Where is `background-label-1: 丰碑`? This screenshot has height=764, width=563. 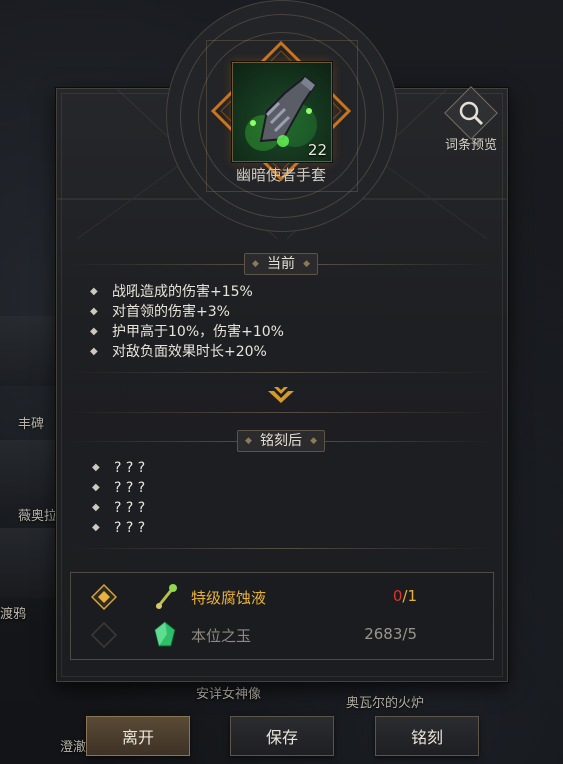 background-label-1: 丰碑 is located at coordinates (31, 424).